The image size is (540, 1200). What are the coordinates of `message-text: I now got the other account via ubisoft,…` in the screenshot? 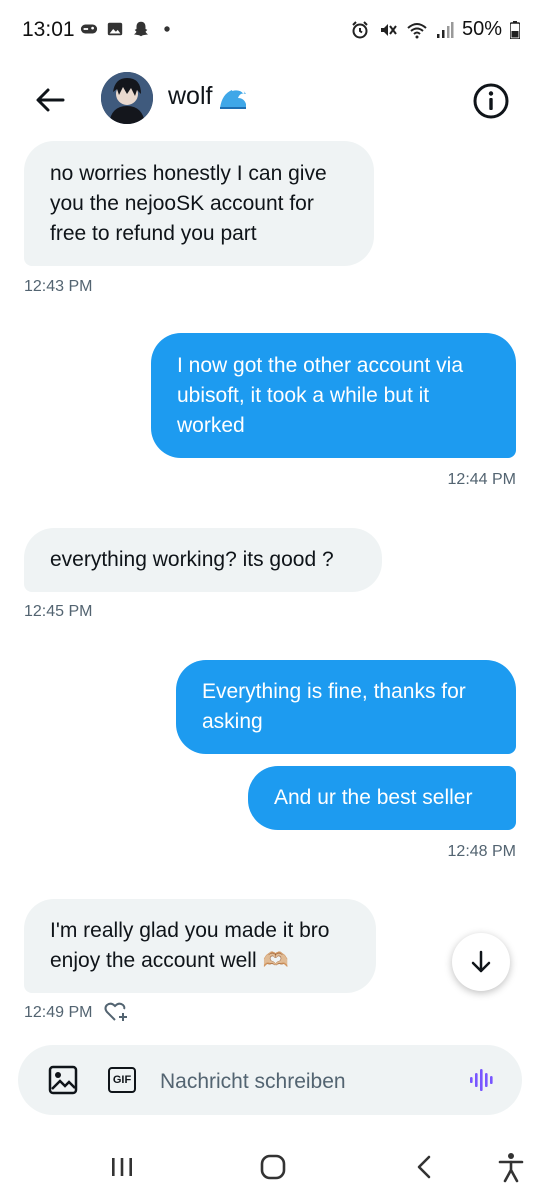 It's located at (320, 395).